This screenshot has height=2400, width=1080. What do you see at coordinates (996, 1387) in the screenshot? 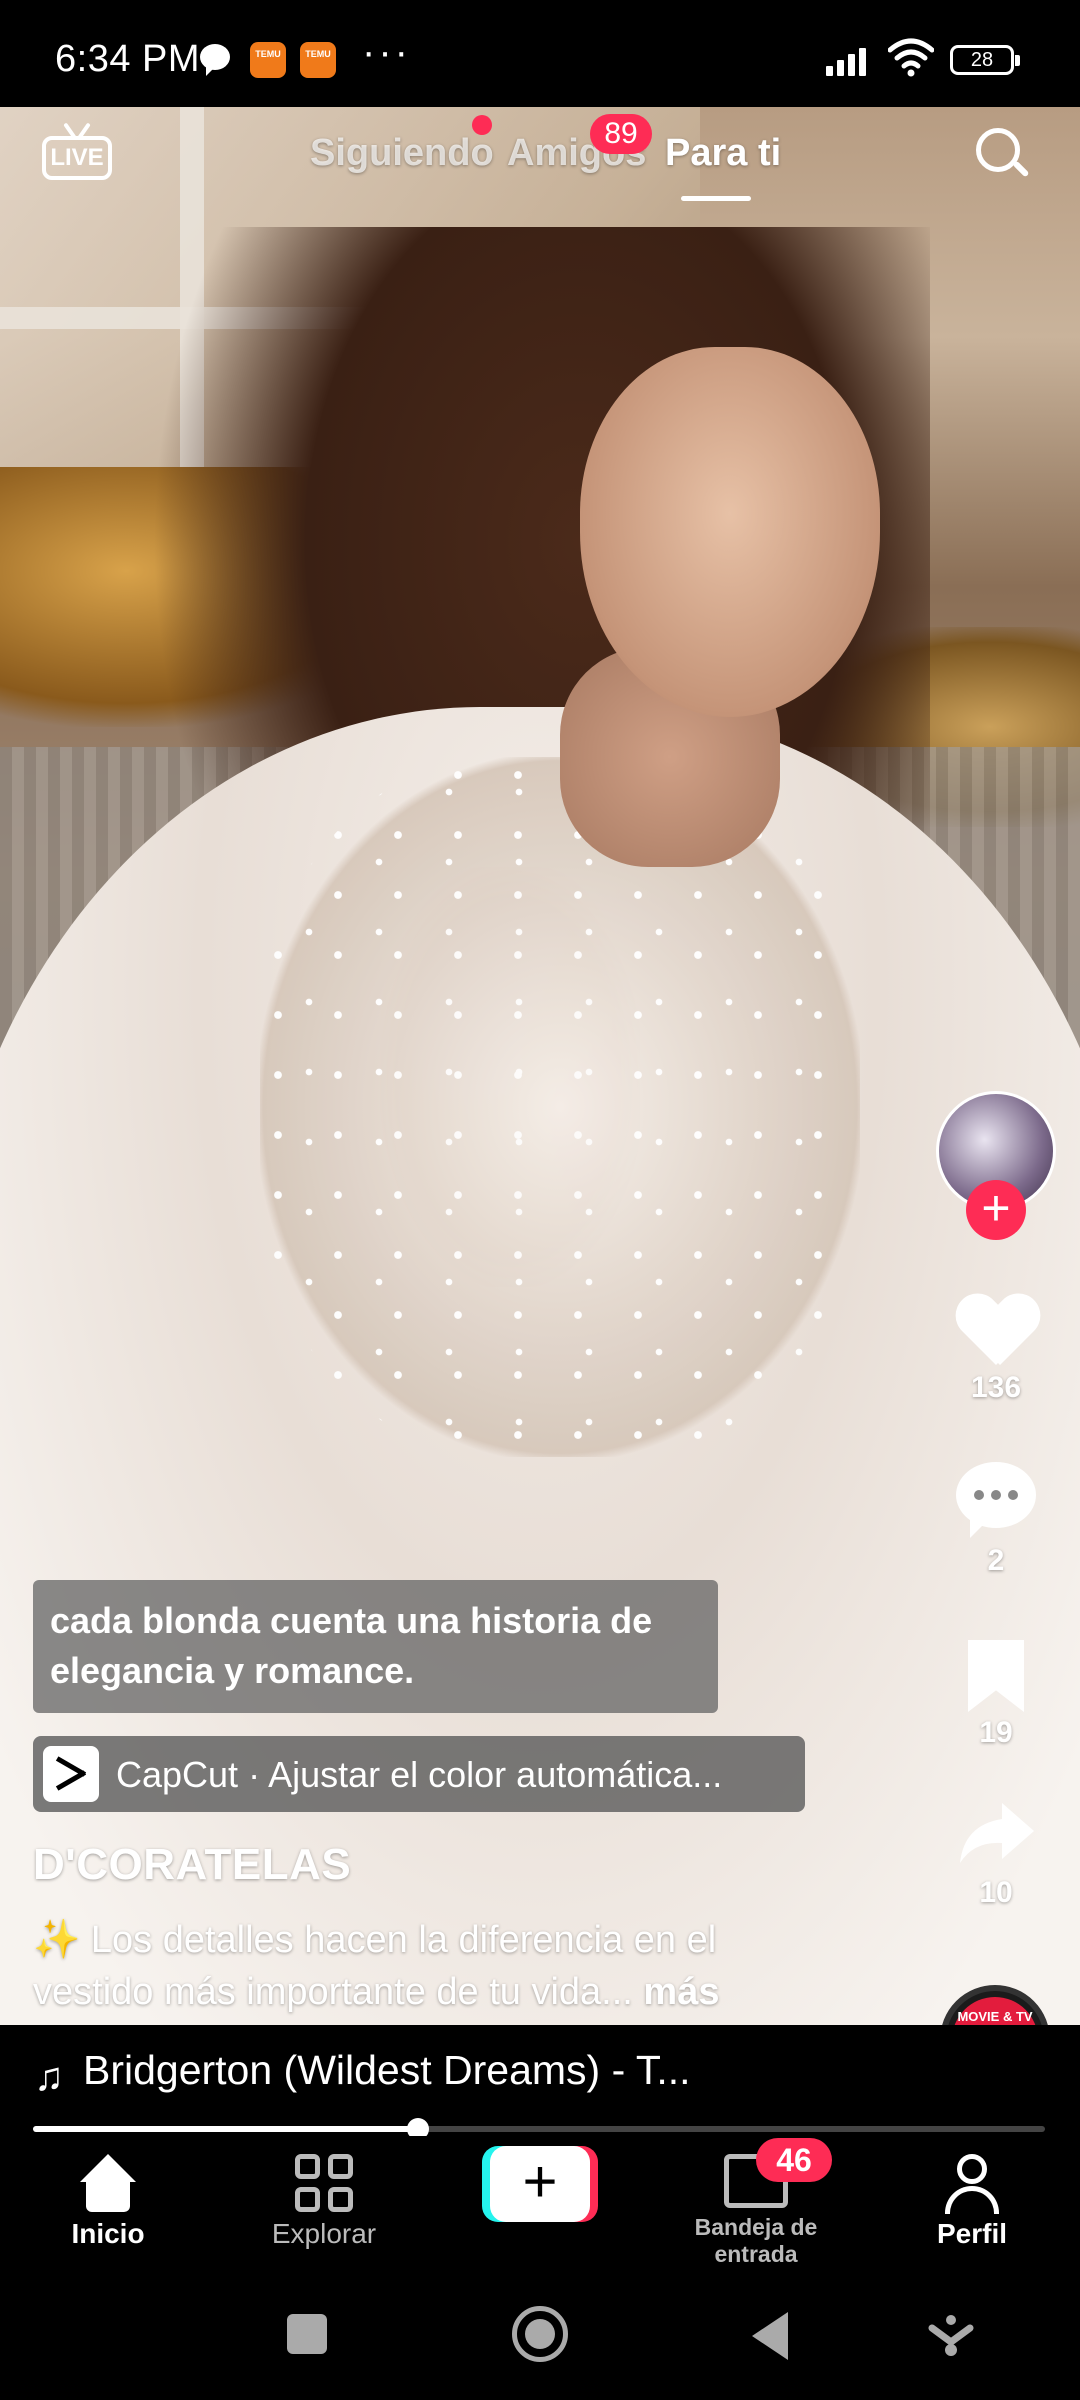
I see `like-count: 136` at bounding box center [996, 1387].